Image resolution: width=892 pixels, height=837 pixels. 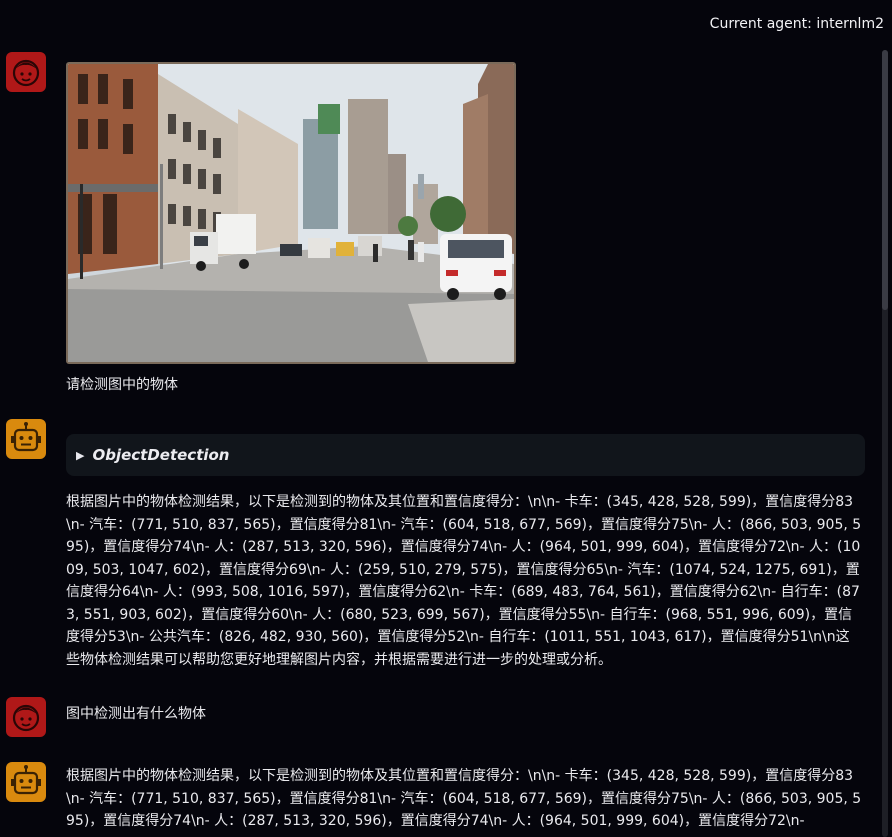 What do you see at coordinates (465, 455) in the screenshot?
I see `tool-call-object-detection: ▶ ObjectDetection` at bounding box center [465, 455].